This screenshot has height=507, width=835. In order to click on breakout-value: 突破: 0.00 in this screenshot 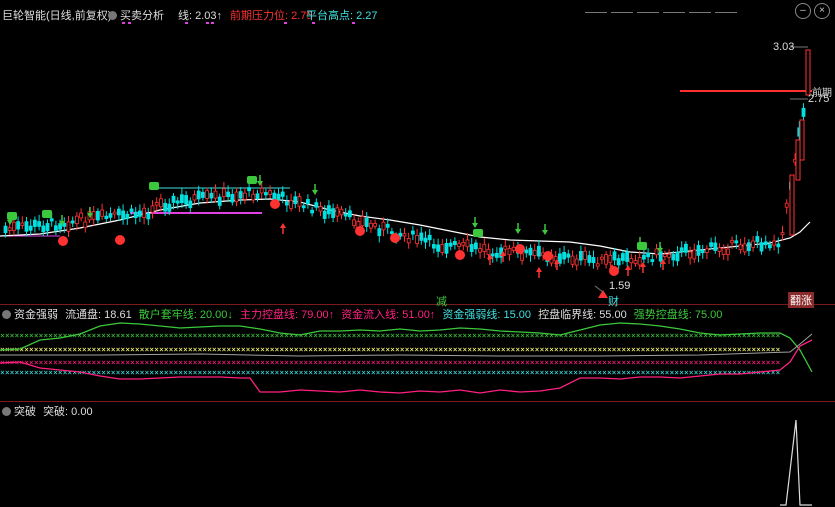, I will do `click(68, 412)`.